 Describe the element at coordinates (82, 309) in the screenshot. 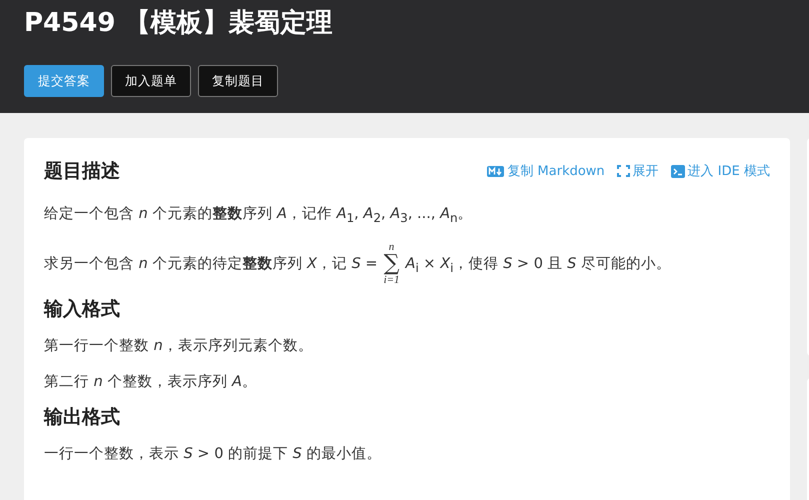

I see `section-heading: 输入格式` at that location.